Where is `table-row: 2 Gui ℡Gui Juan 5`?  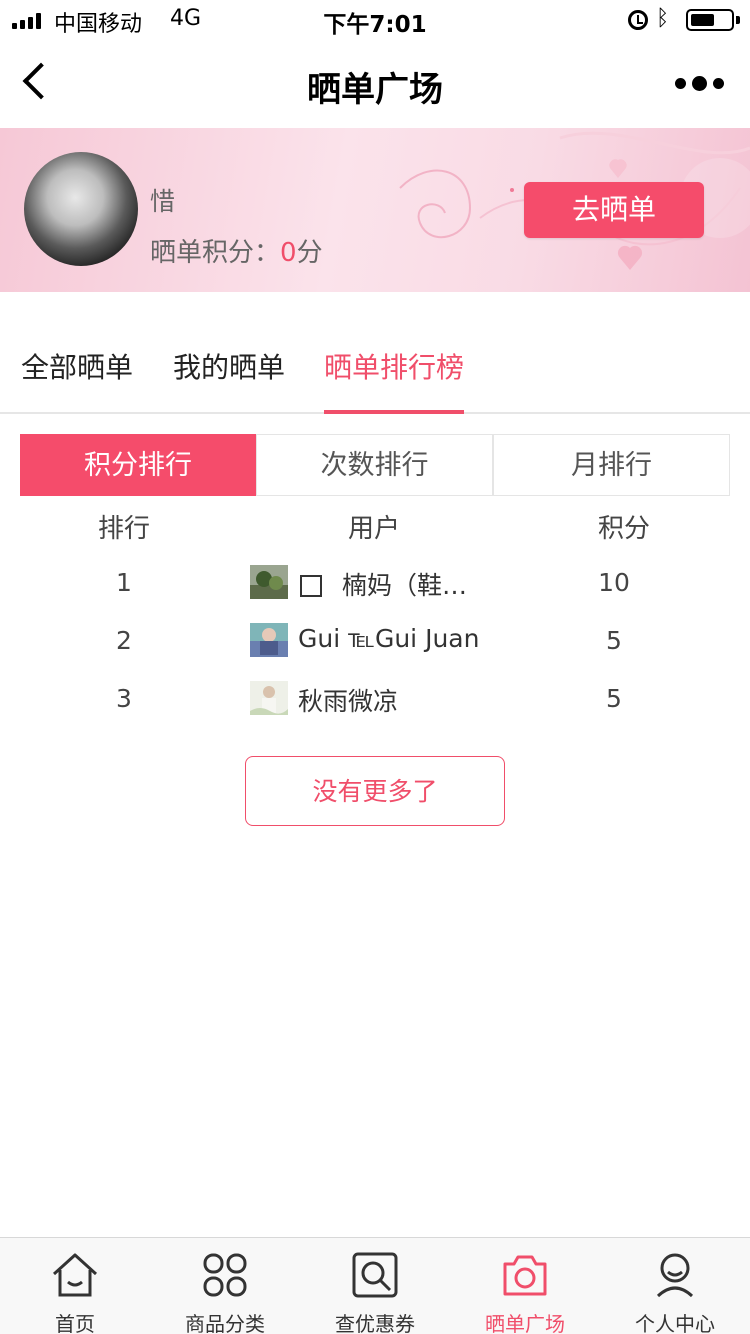 table-row: 2 Gui ℡Gui Juan 5 is located at coordinates (375, 647).